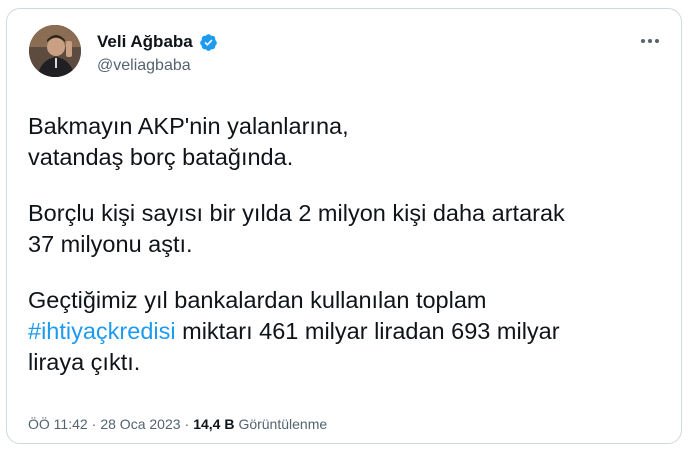 This screenshot has height=450, width=690. I want to click on avatar, so click(55, 51).